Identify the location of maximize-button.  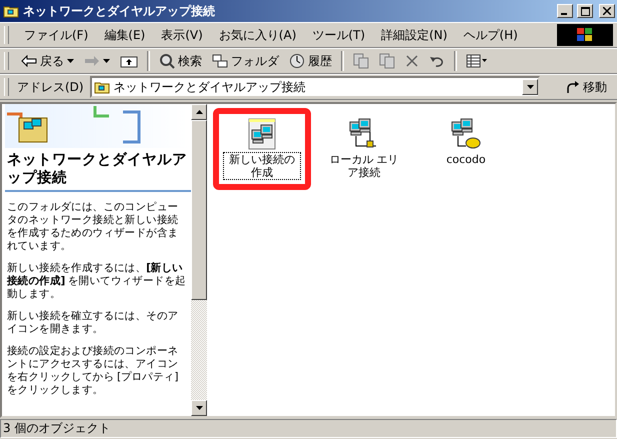
(585, 11).